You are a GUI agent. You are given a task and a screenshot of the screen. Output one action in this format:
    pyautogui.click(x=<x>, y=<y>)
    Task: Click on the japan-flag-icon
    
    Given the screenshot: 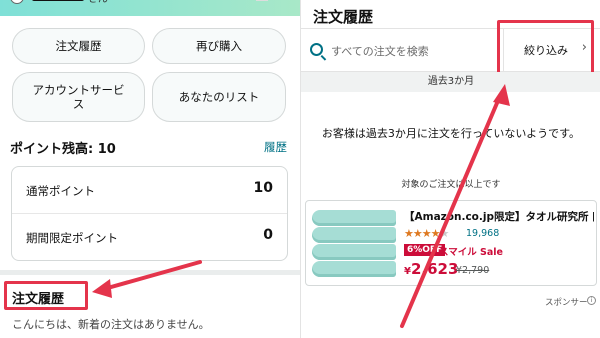 What is the action you would take?
    pyautogui.click(x=262, y=0)
    